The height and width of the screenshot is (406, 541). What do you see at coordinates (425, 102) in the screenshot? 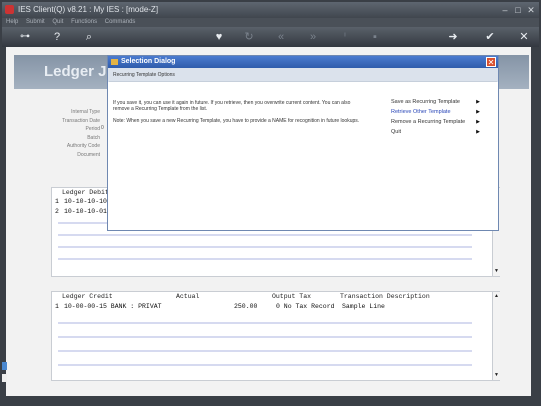
I see `option-label: Save as Recurring Template` at bounding box center [425, 102].